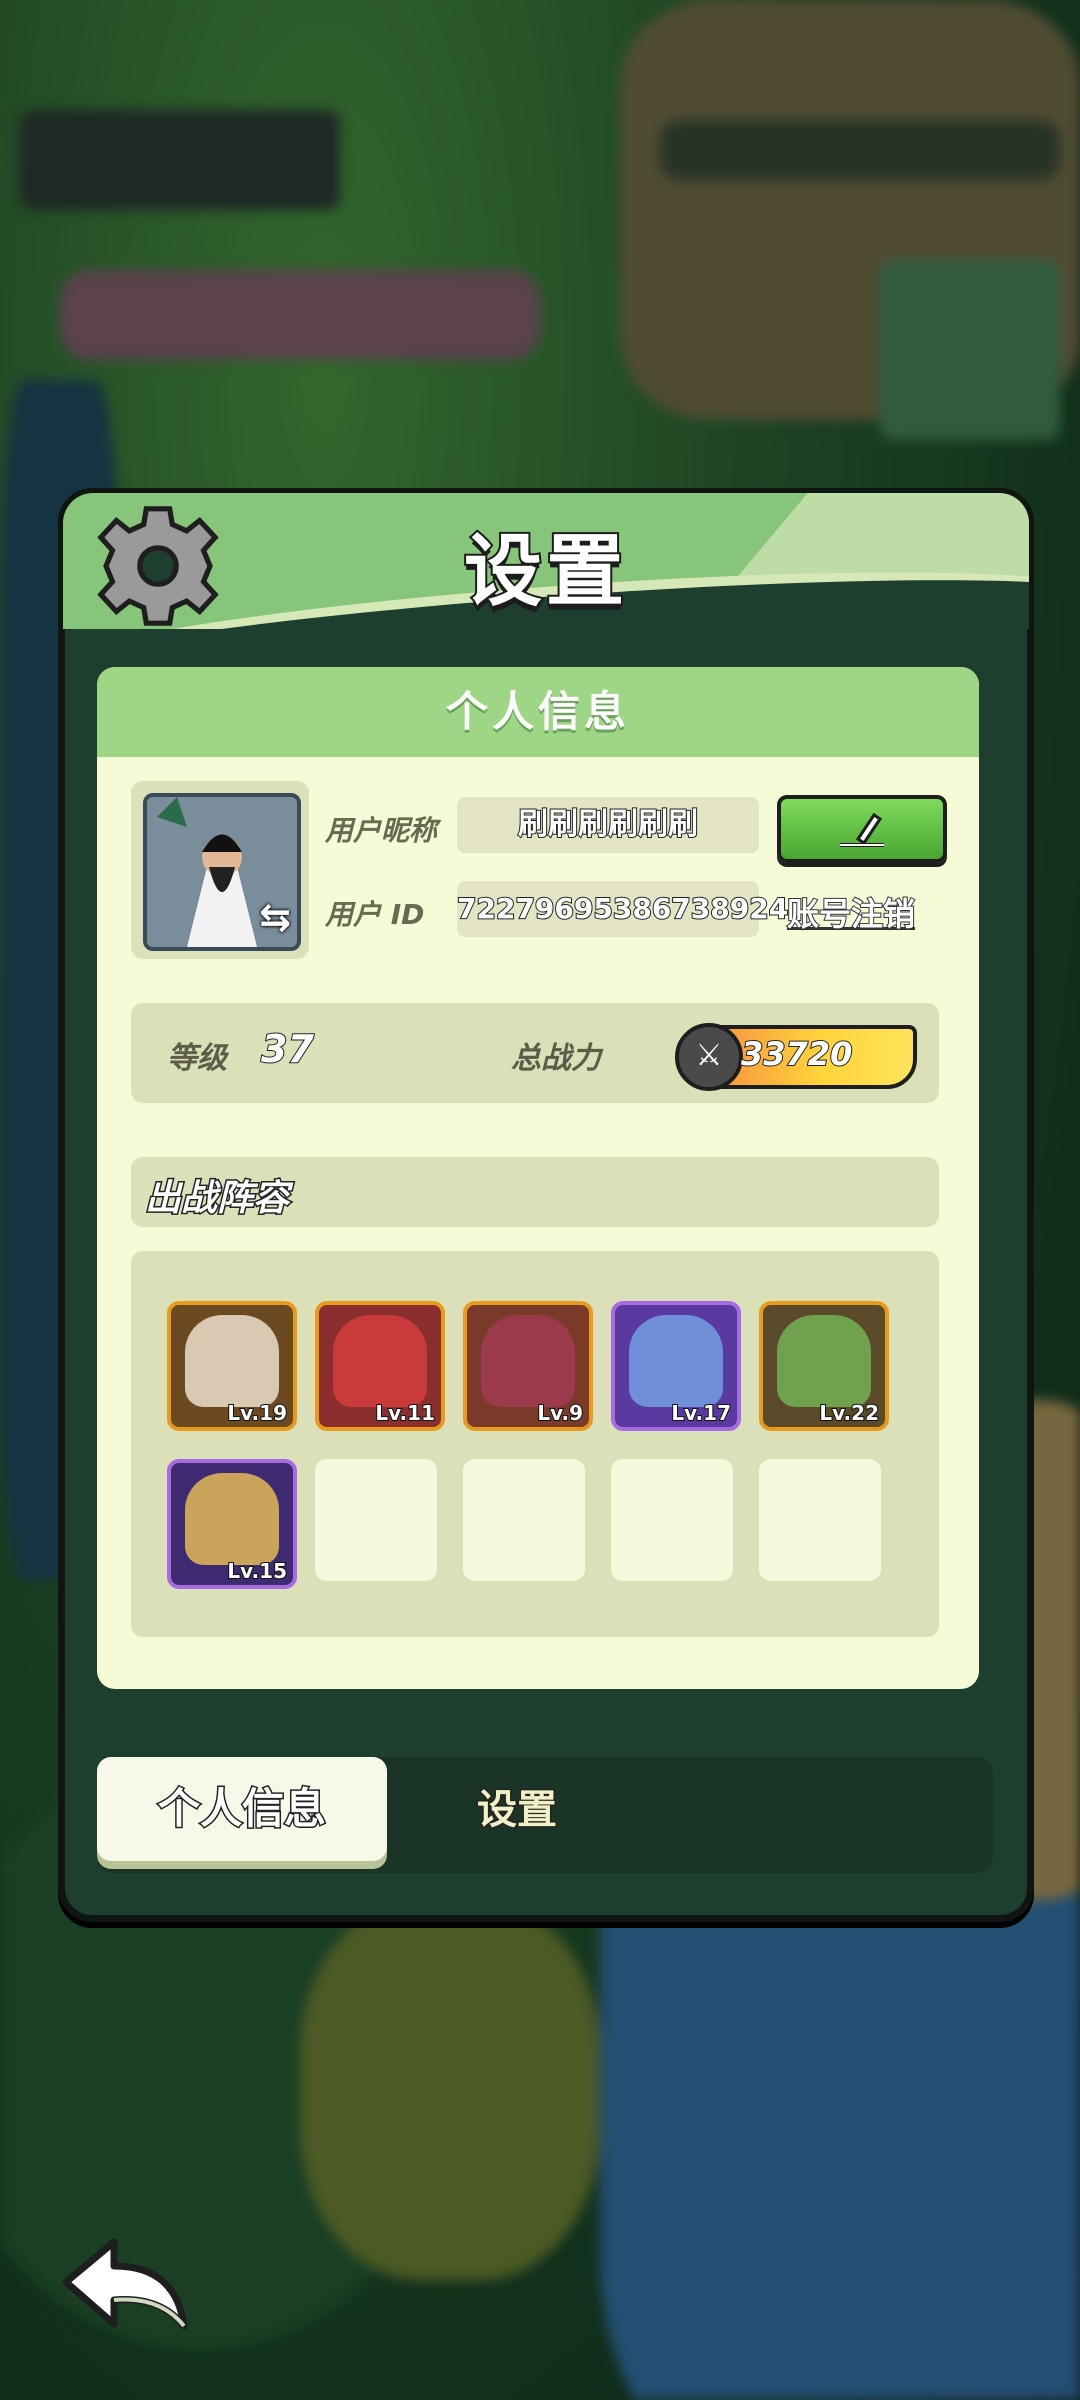 The height and width of the screenshot is (2400, 1080). Describe the element at coordinates (849, 1413) in the screenshot. I see `hero-level: Lv.22` at that location.